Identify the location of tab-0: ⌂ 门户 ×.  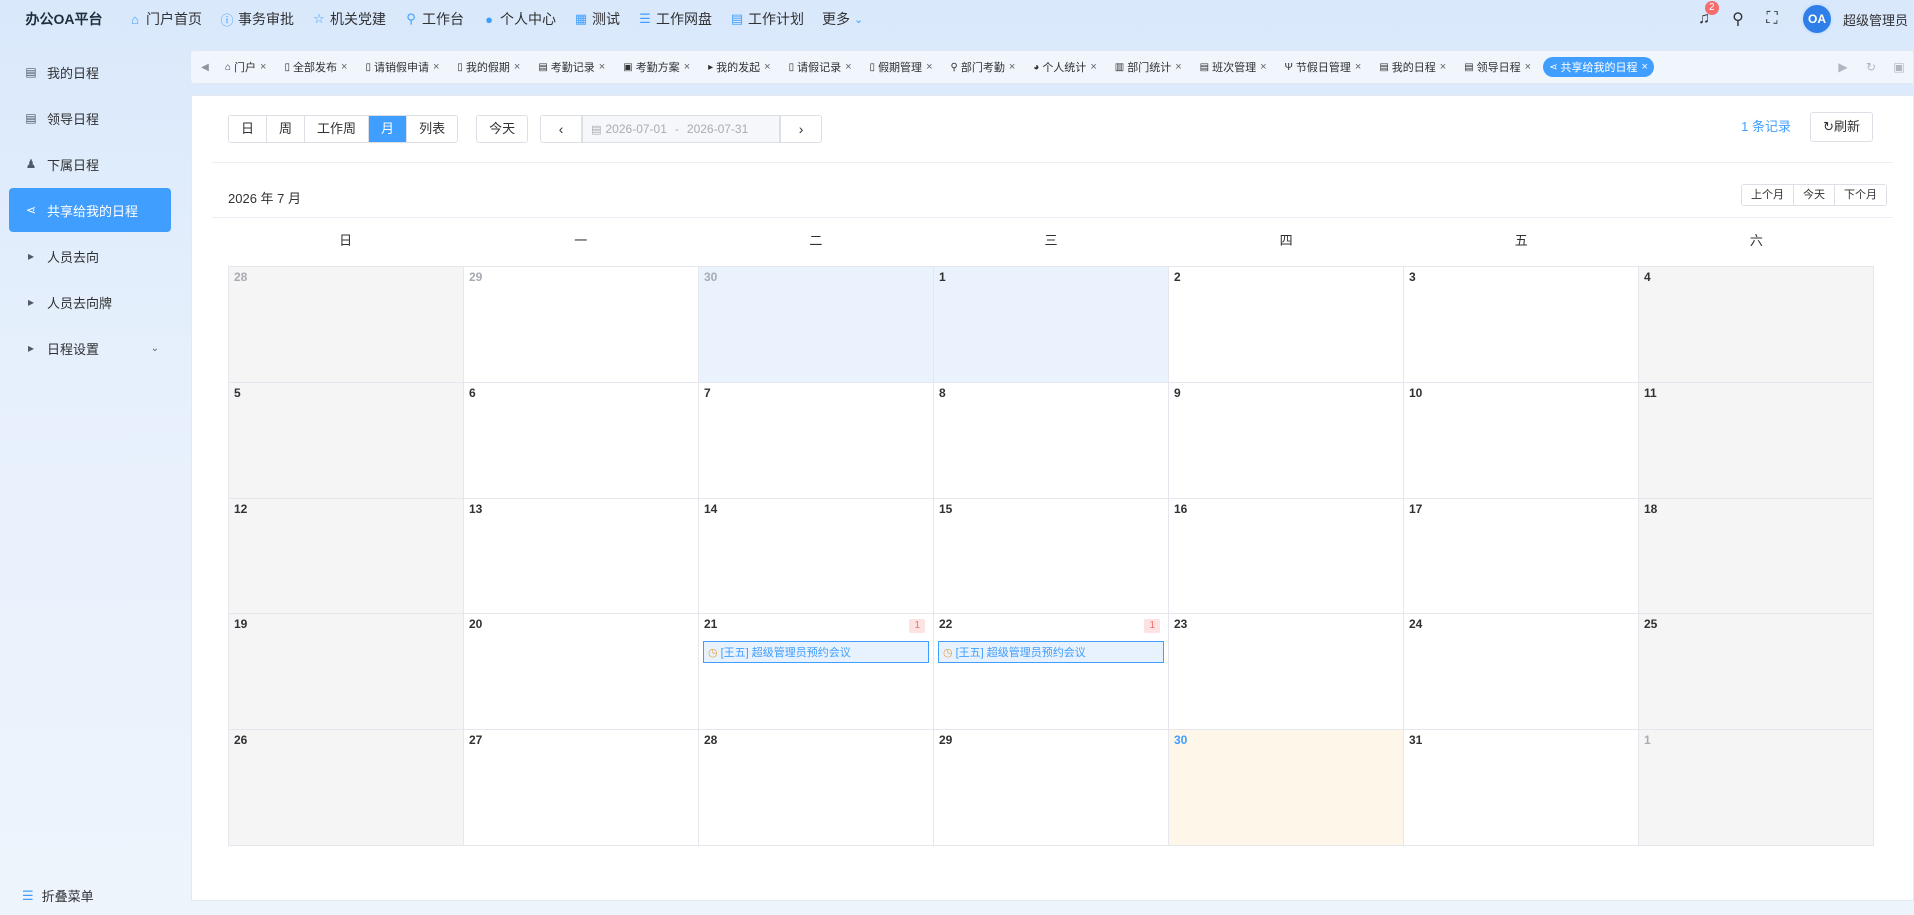
(245, 67).